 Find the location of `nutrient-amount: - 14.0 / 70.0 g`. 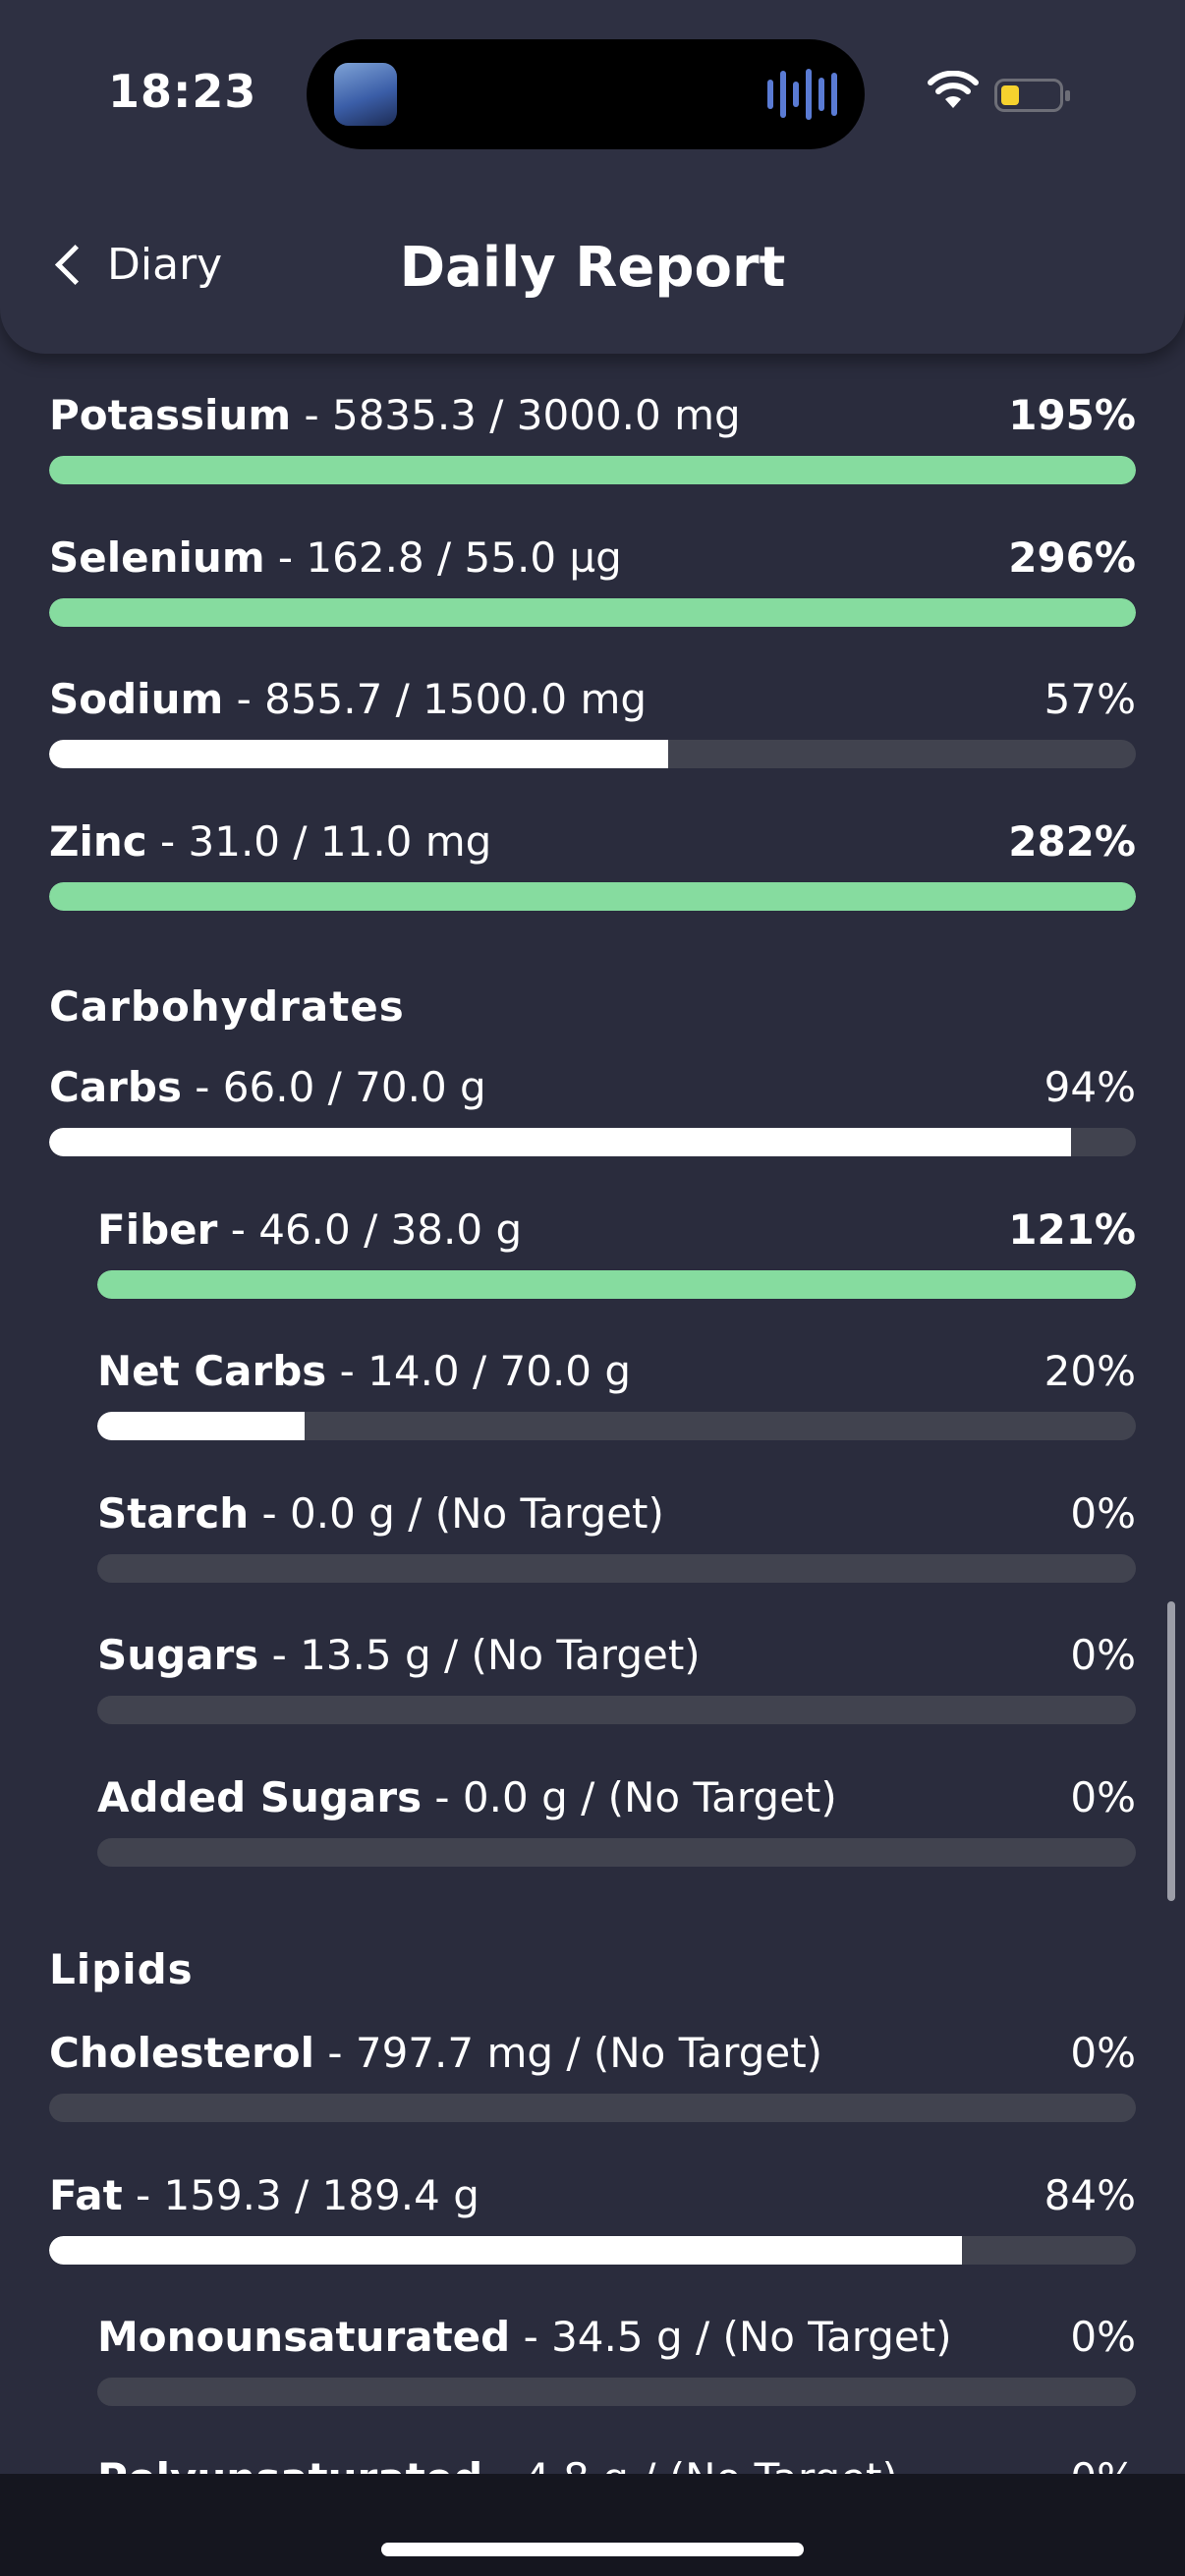

nutrient-amount: - 14.0 / 70.0 g is located at coordinates (479, 1371).